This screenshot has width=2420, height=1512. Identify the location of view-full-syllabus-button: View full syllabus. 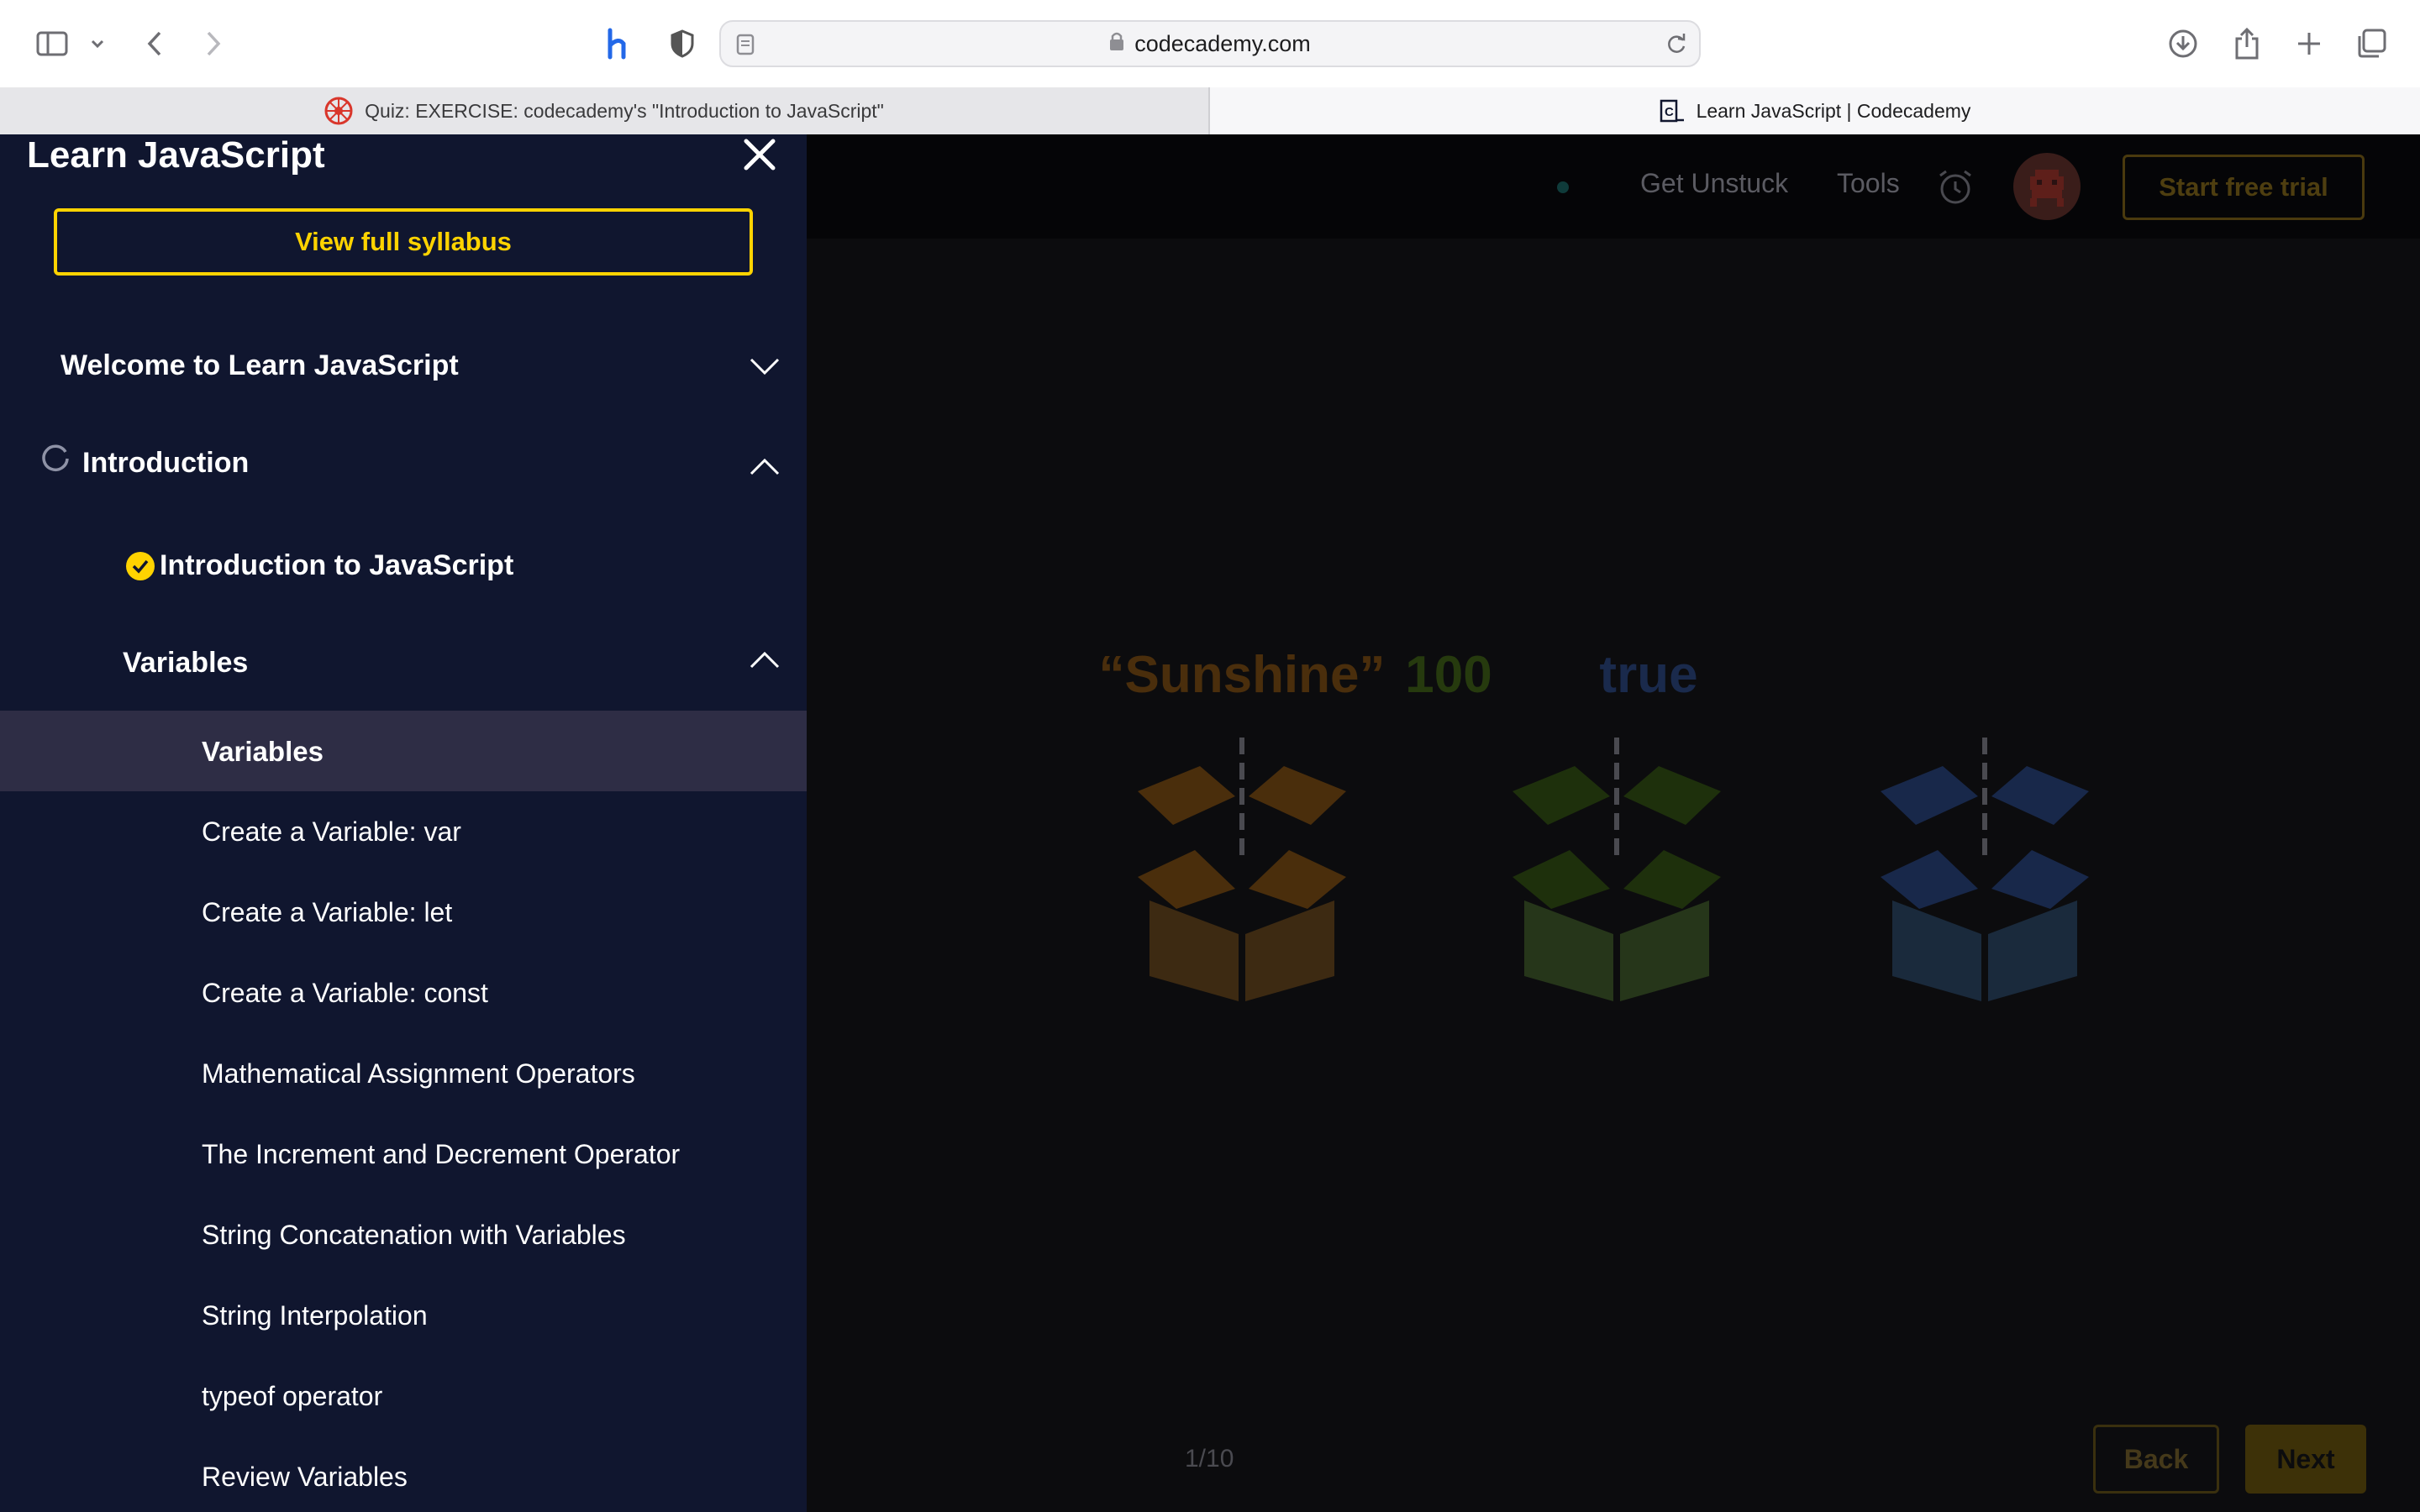
(404, 242).